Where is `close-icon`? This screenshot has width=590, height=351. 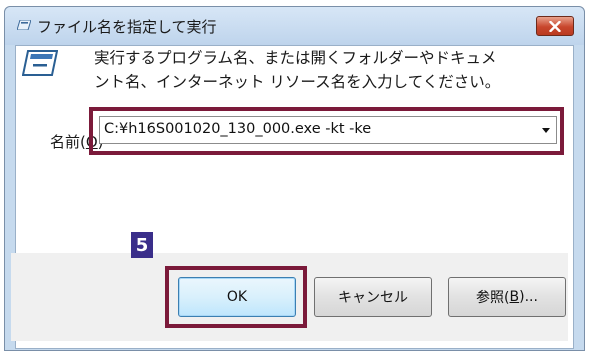 close-icon is located at coordinates (555, 26).